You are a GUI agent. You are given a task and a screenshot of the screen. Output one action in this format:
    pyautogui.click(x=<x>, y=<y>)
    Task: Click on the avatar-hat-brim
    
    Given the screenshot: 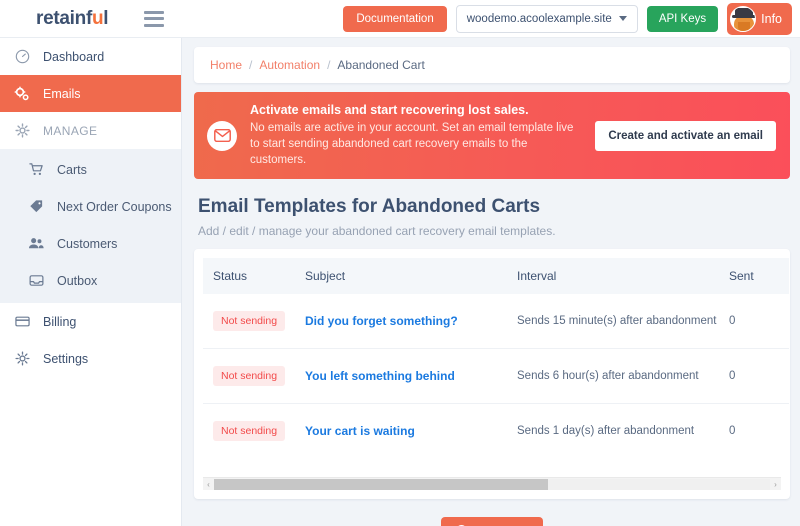 What is the action you would take?
    pyautogui.click(x=744, y=16)
    